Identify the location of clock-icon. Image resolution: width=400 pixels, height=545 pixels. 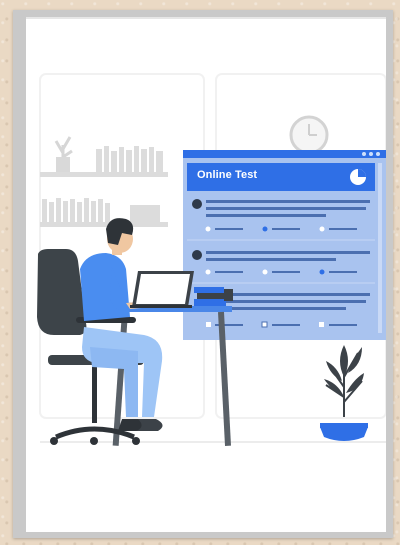
(309, 135).